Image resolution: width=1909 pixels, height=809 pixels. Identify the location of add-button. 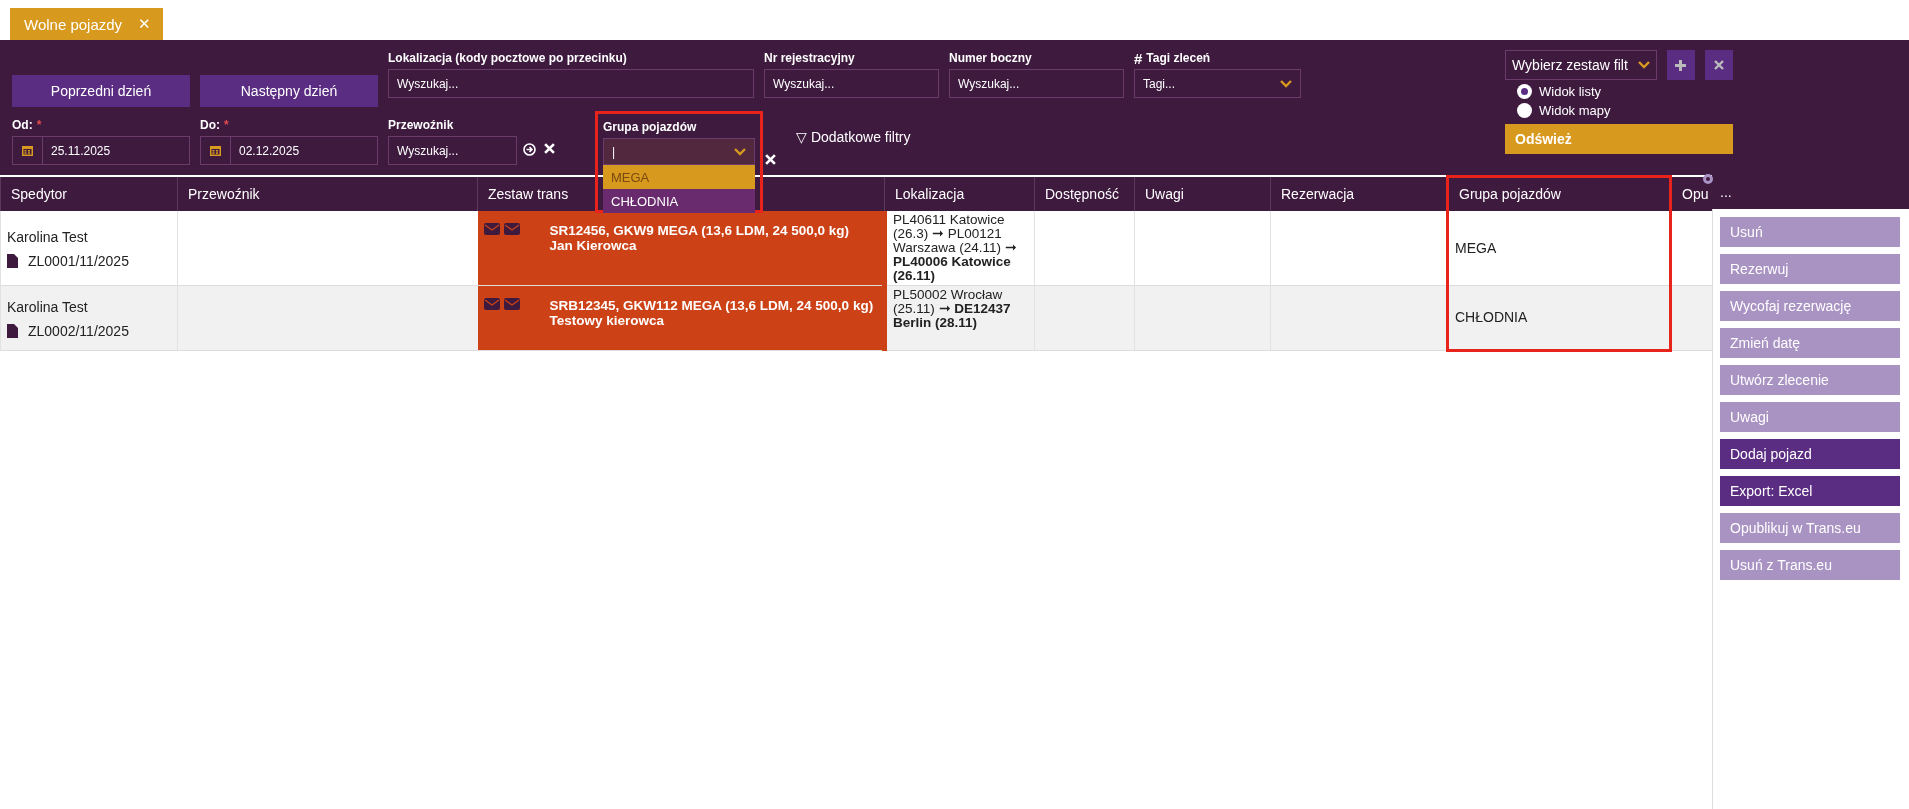
(1680, 65).